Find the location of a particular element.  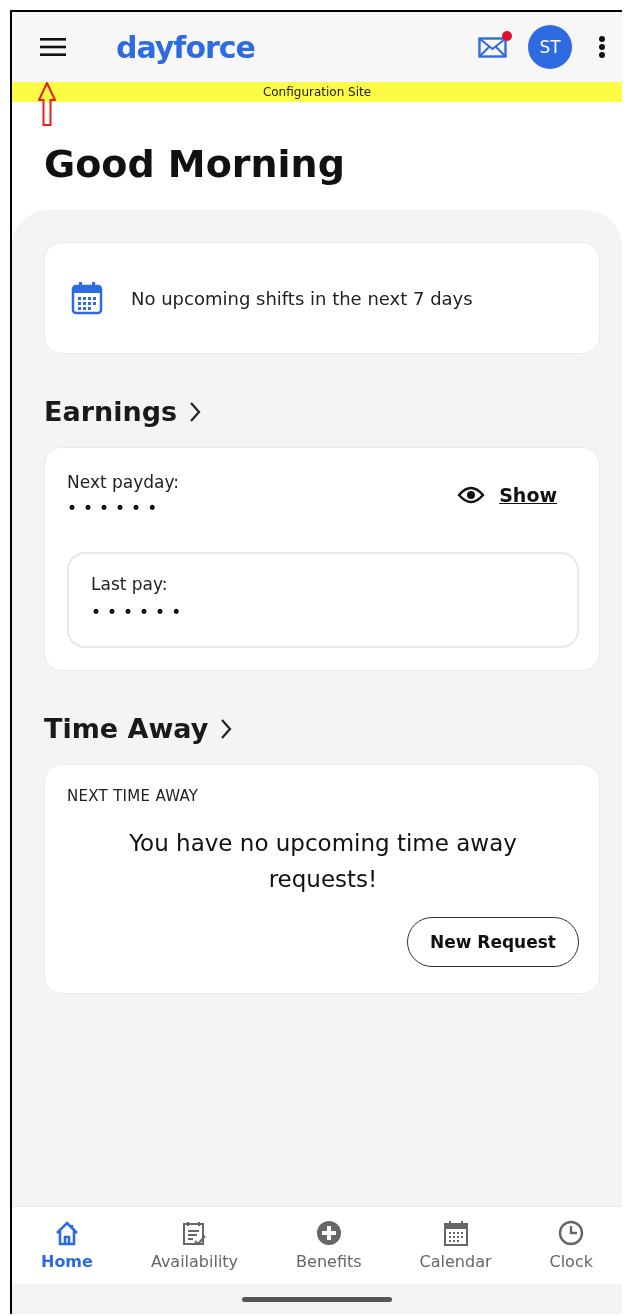

messages-button is located at coordinates (493, 47).